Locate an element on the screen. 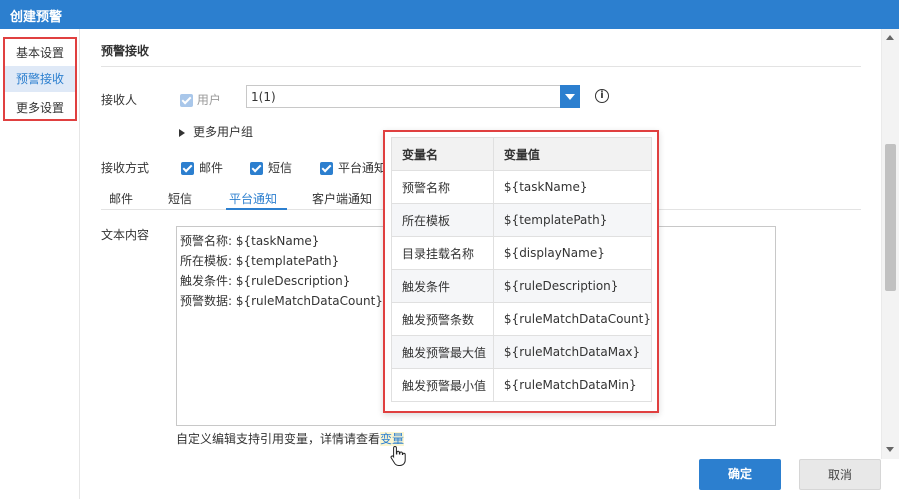 The width and height of the screenshot is (899, 499). table-row: 预警名称 ${taskName} is located at coordinates (522, 187).